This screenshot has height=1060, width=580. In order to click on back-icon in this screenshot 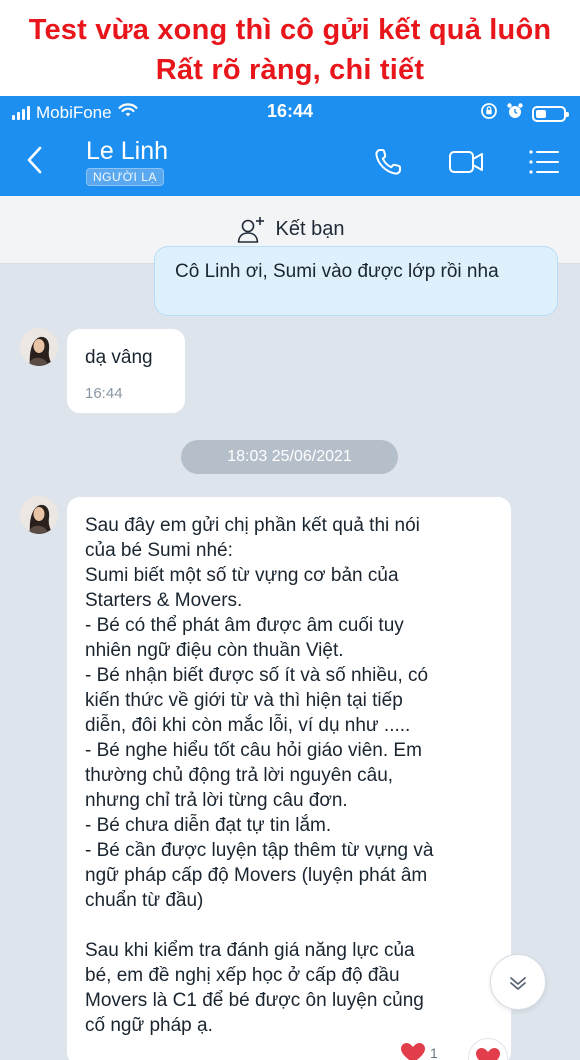, I will do `click(34, 160)`.